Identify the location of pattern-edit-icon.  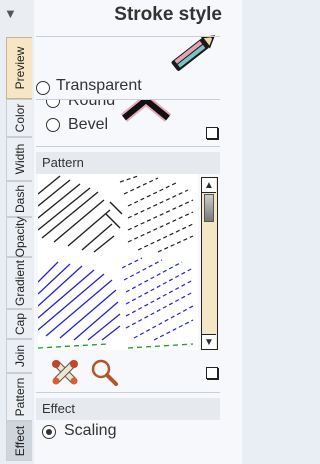
(65, 372).